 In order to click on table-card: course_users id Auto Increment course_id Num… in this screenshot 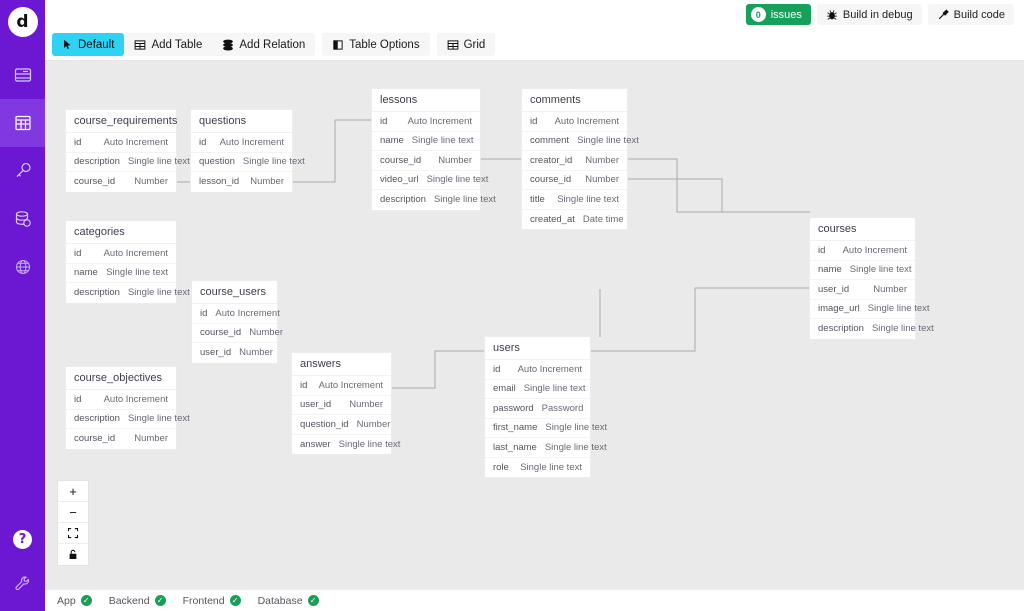, I will do `click(237, 322)`.